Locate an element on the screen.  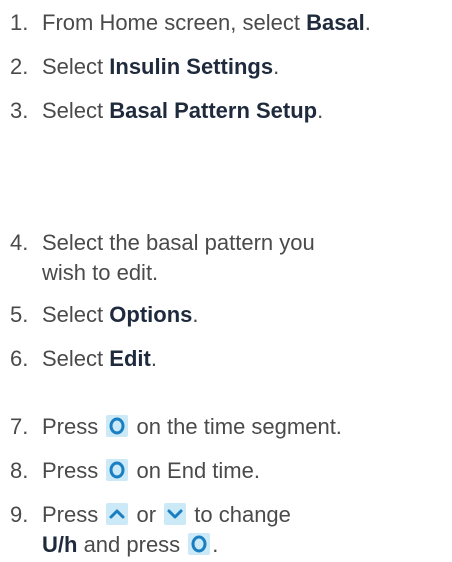
step-number: 2. is located at coordinates (19, 66).